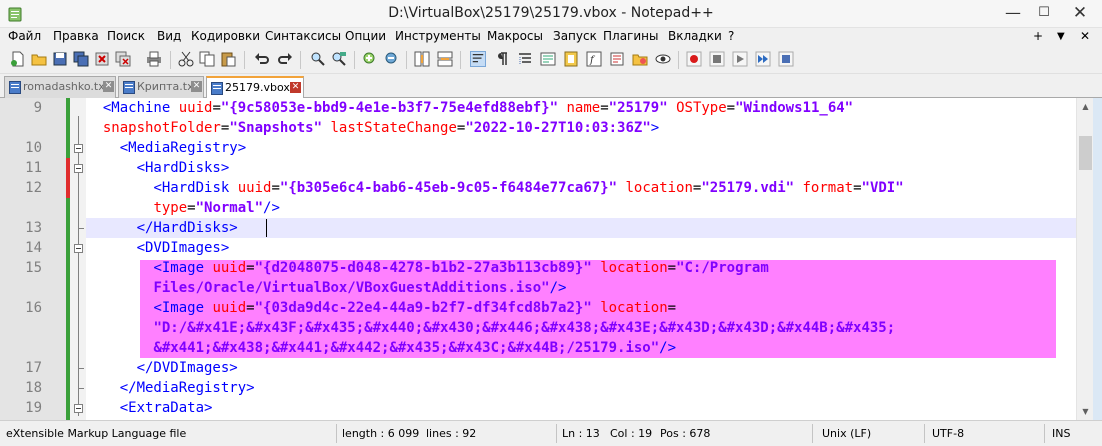 This screenshot has width=1102, height=446. Describe the element at coordinates (581, 248) in the screenshot. I see `code-line: <DVDImages>` at that location.